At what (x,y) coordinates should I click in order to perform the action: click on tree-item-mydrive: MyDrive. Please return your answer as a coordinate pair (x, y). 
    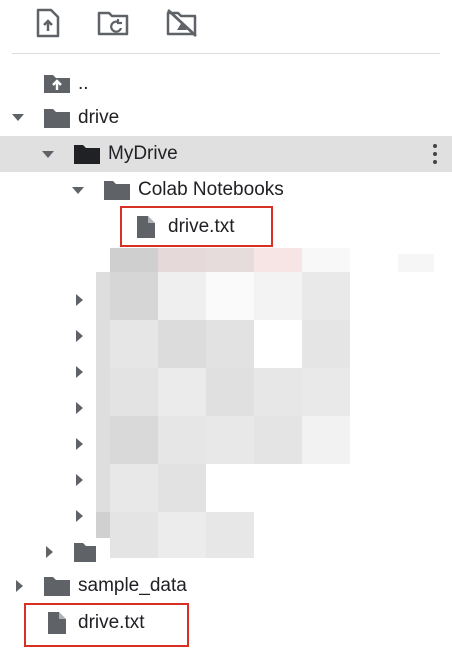
    Looking at the image, I should click on (226, 154).